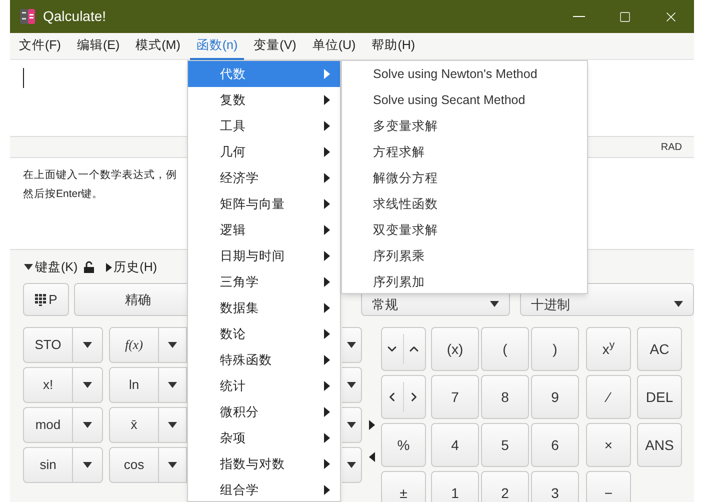 This screenshot has width=716, height=502. Describe the element at coordinates (608, 349) in the screenshot. I see `key-button: x$^{y}$` at that location.